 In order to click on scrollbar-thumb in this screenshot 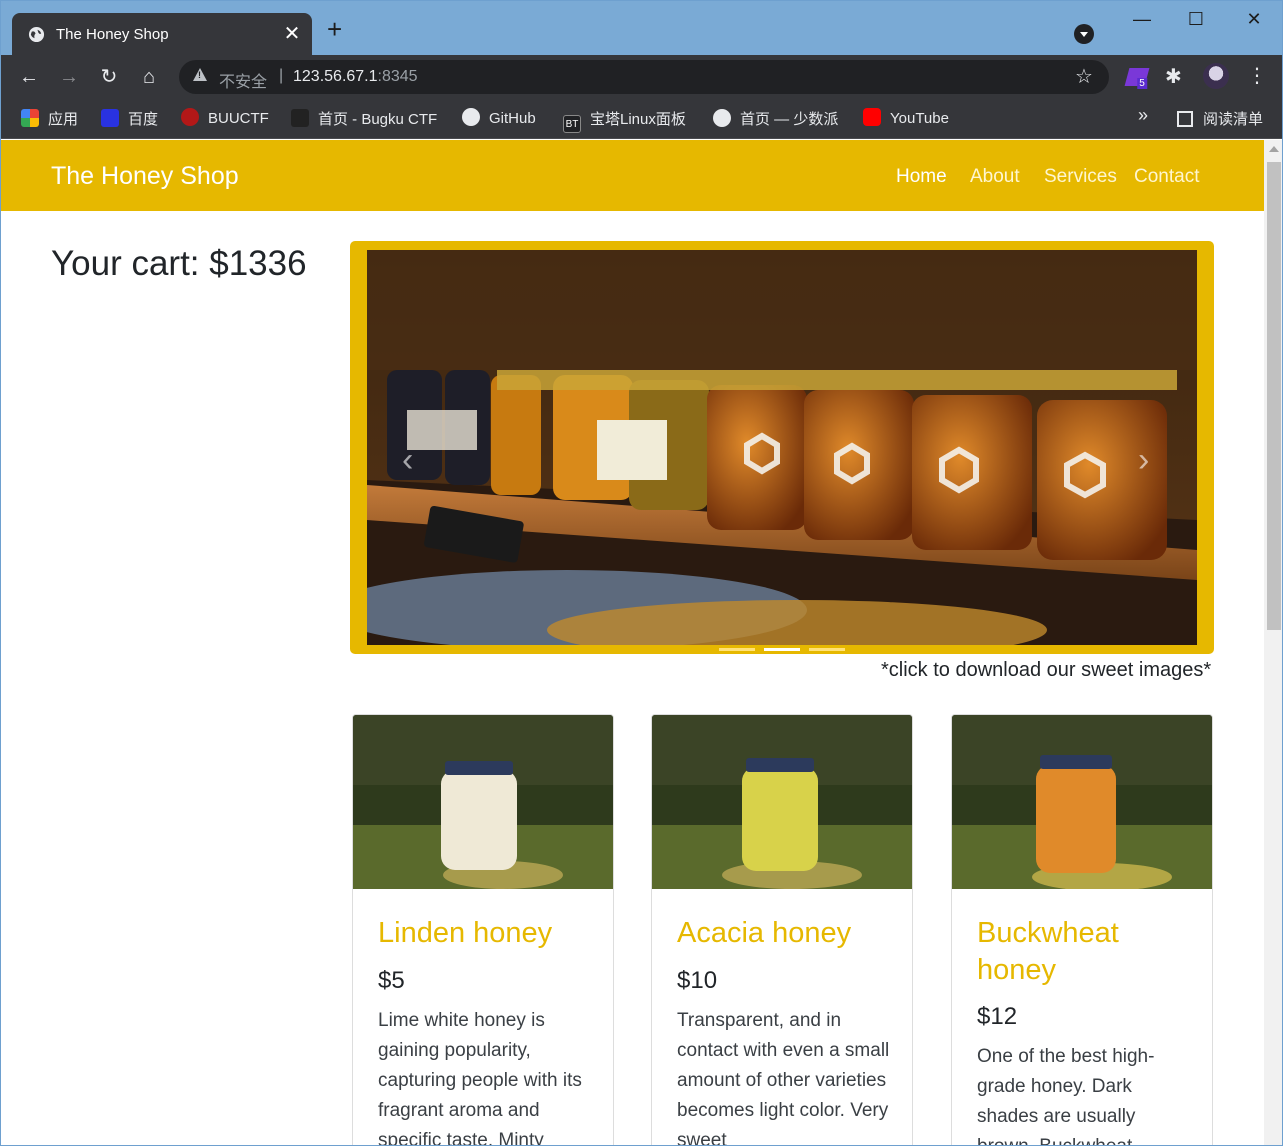, I will do `click(1274, 396)`.